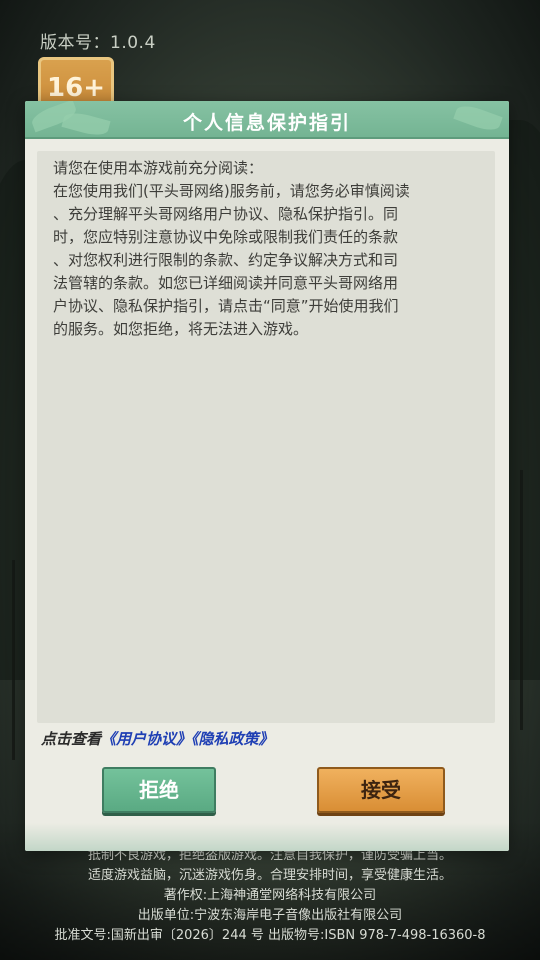  Describe the element at coordinates (269, 875) in the screenshot. I see `footer-health-notice-2: 适度游戏益脑，沉迷游戏伤身。合理安排时间，享受健康生活。` at that location.